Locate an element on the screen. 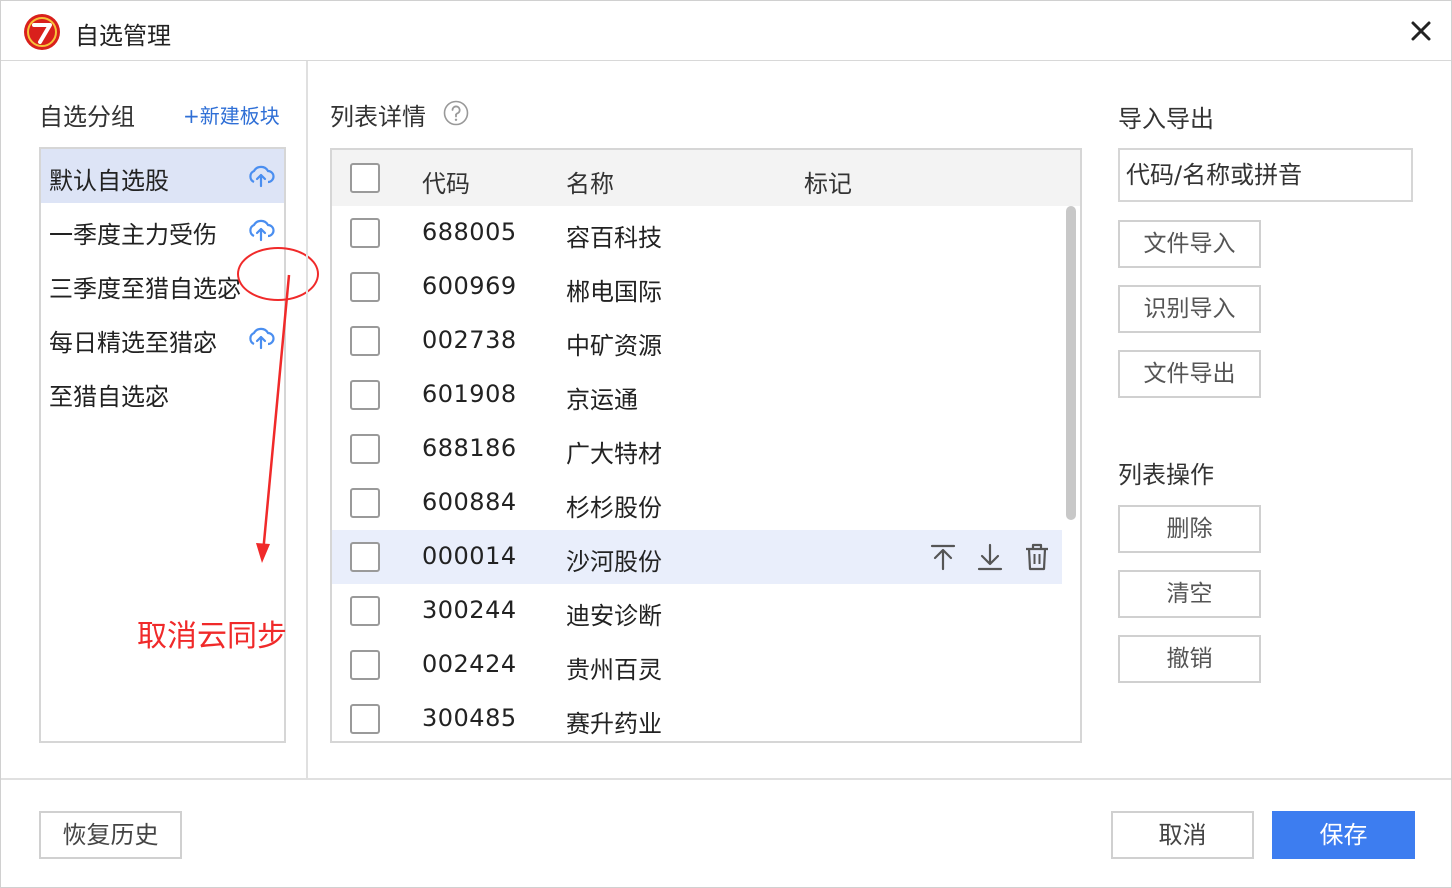 This screenshot has width=1452, height=888. stock-code: 600884 is located at coordinates (469, 502).